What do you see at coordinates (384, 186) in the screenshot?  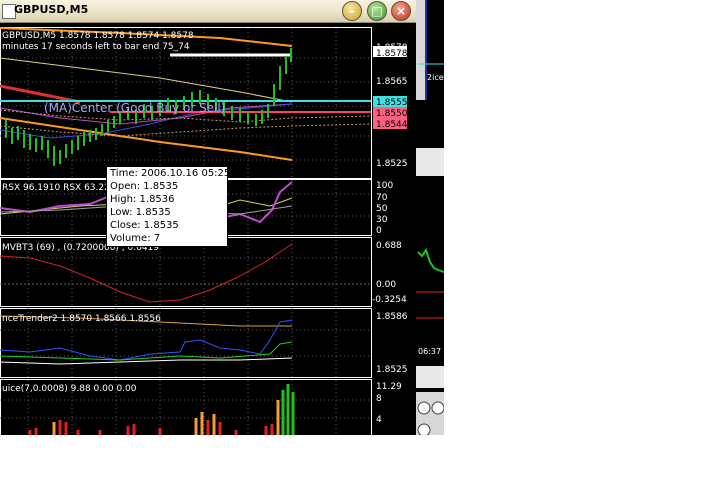 I see `rsx-scale-100: 100` at bounding box center [384, 186].